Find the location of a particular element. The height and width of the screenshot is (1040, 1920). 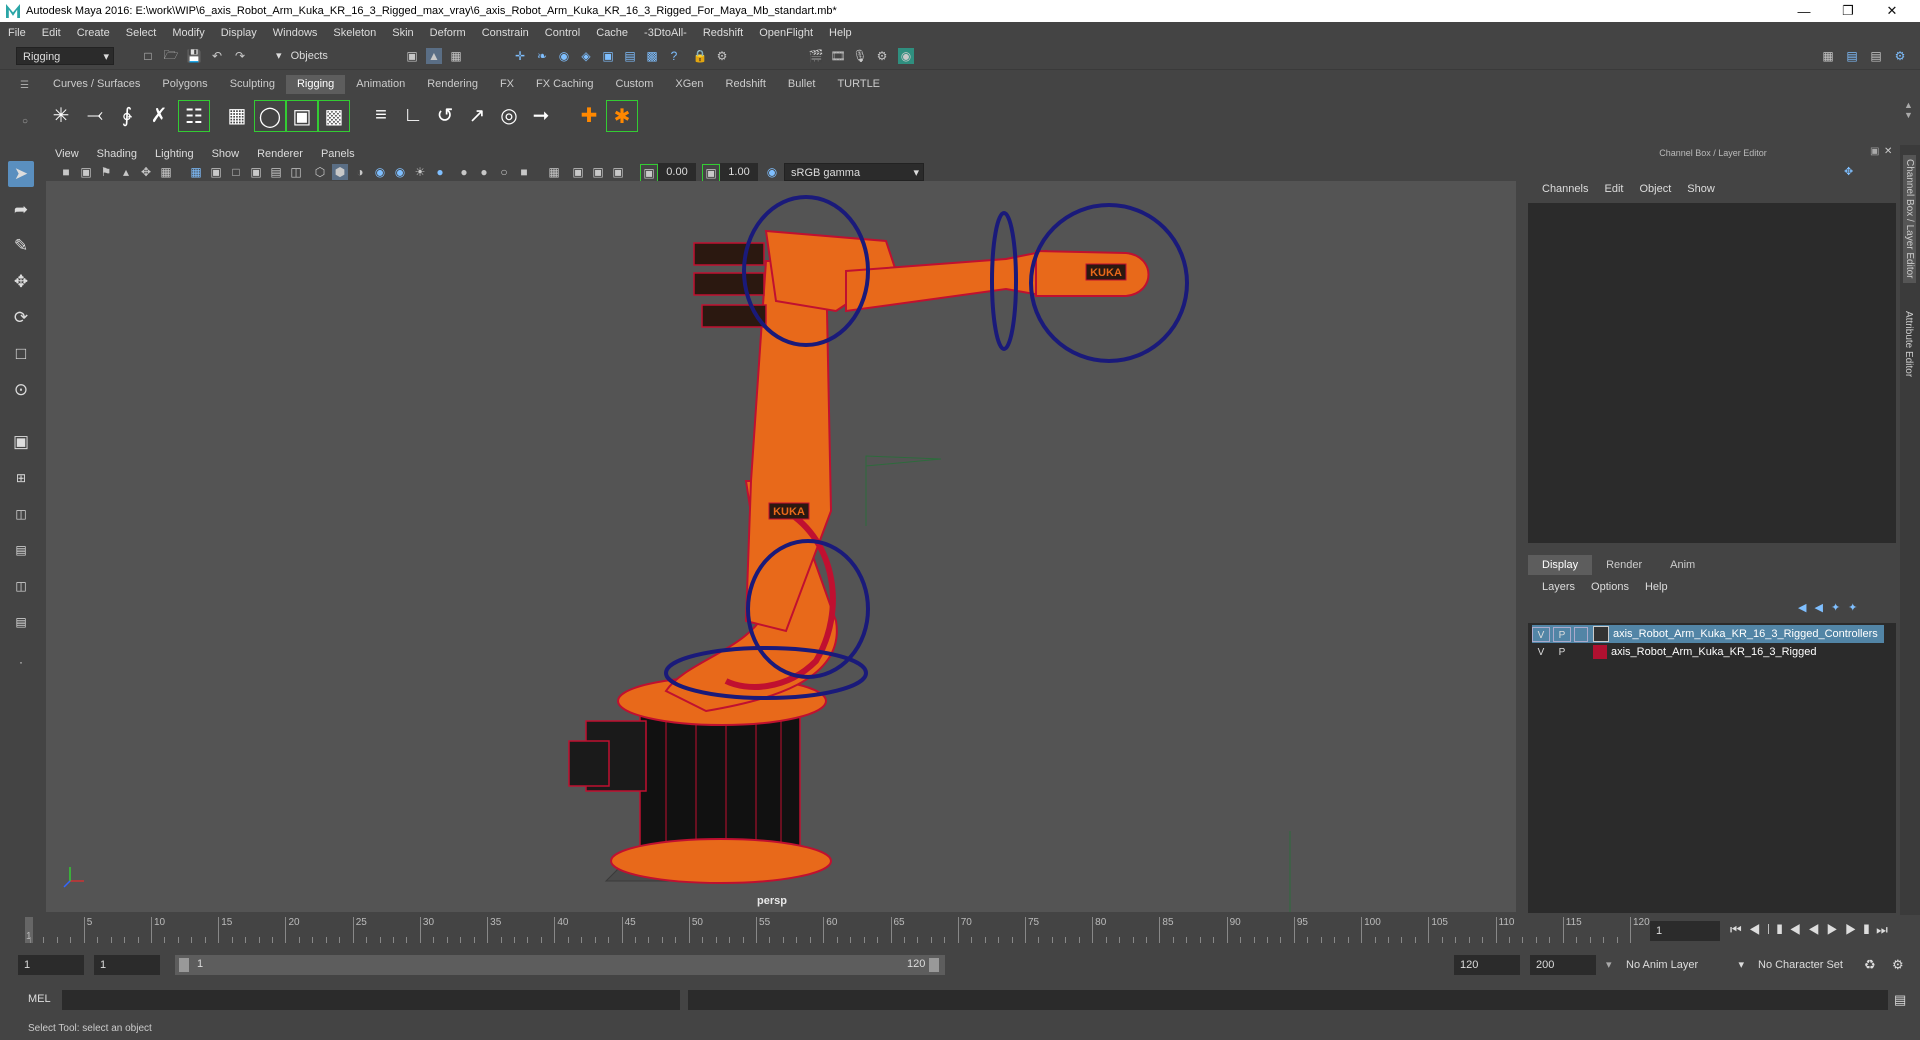

gamma-icon: ▣ is located at coordinates (711, 173).